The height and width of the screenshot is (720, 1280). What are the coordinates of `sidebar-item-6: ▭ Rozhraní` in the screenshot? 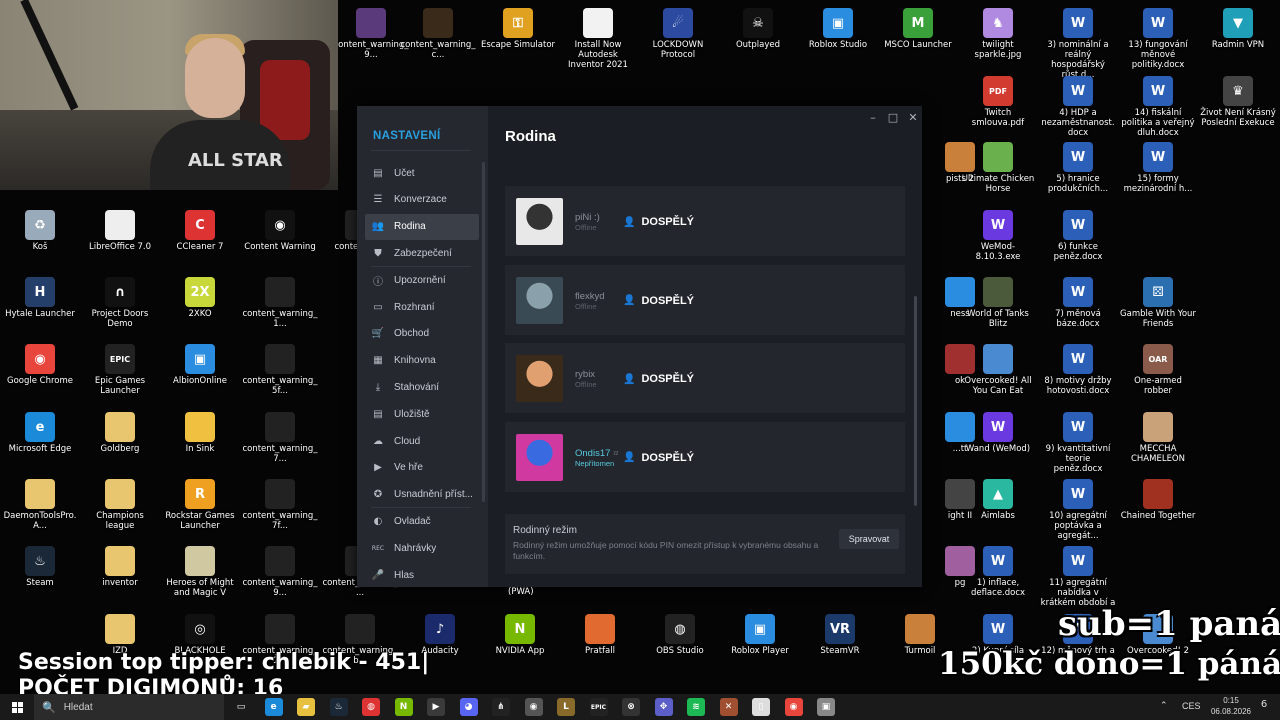 It's located at (422, 307).